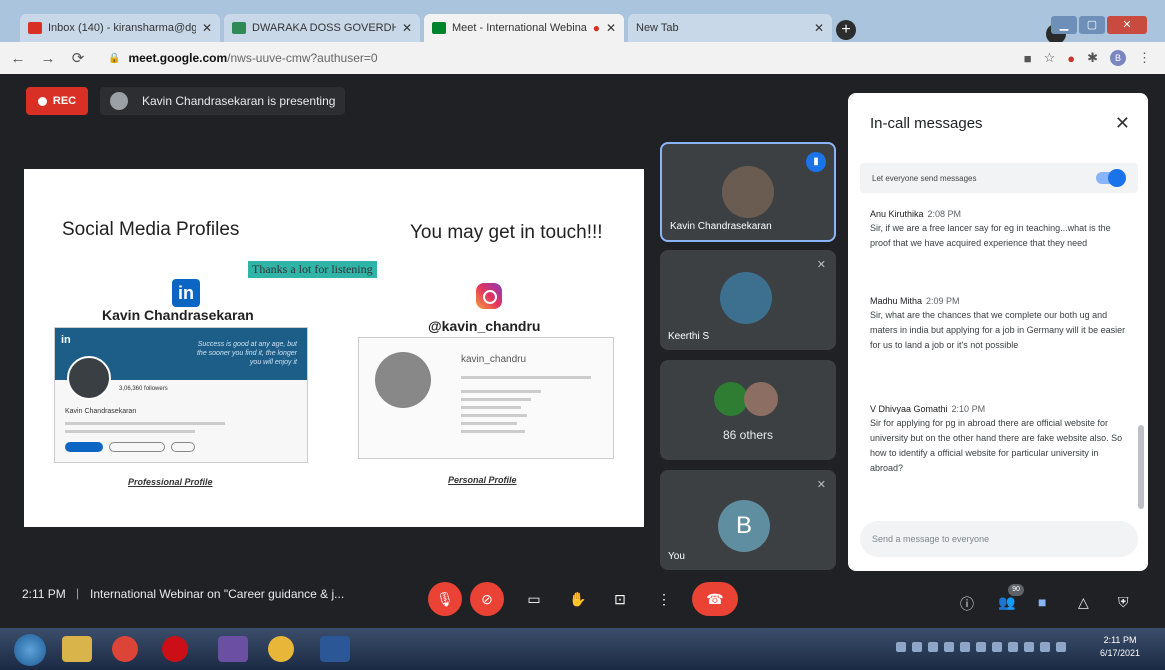  What do you see at coordinates (578, 599) in the screenshot?
I see `raise-hand-button: ✋` at bounding box center [578, 599].